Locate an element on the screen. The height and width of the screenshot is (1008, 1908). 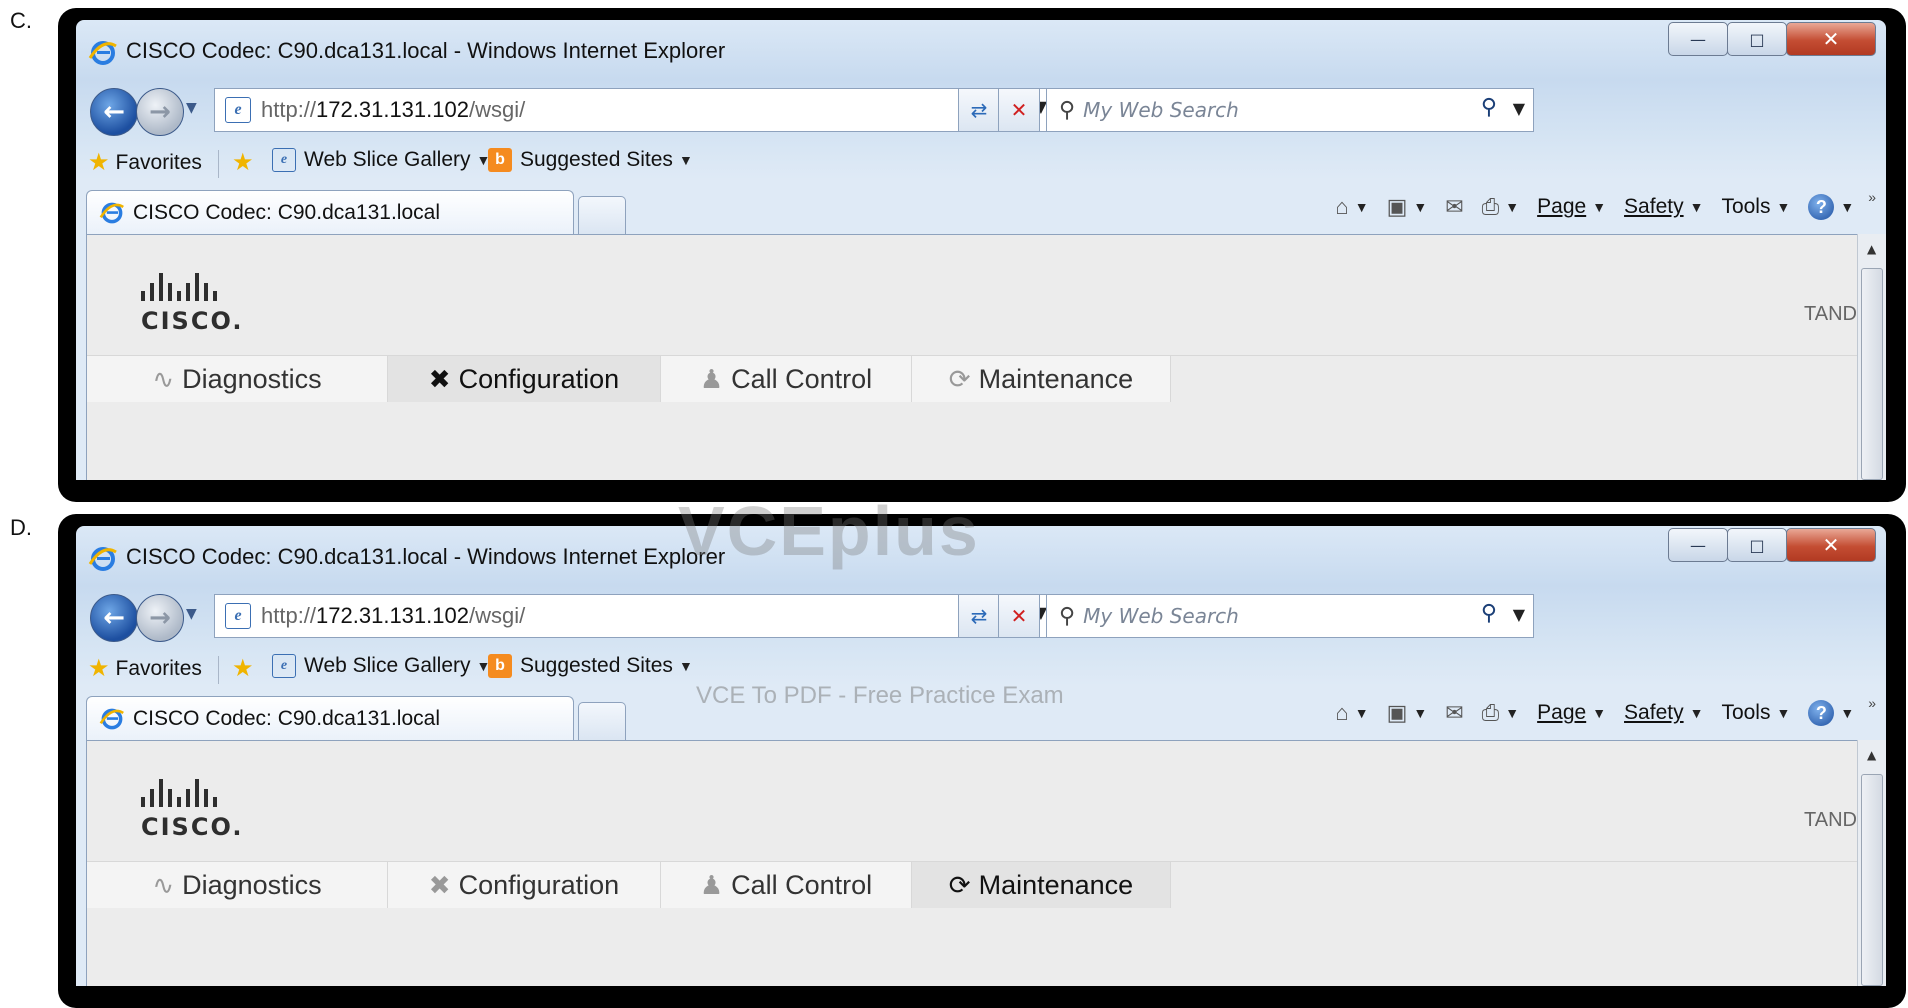
refresh-icon: ⟳ is located at coordinates (959, 378).